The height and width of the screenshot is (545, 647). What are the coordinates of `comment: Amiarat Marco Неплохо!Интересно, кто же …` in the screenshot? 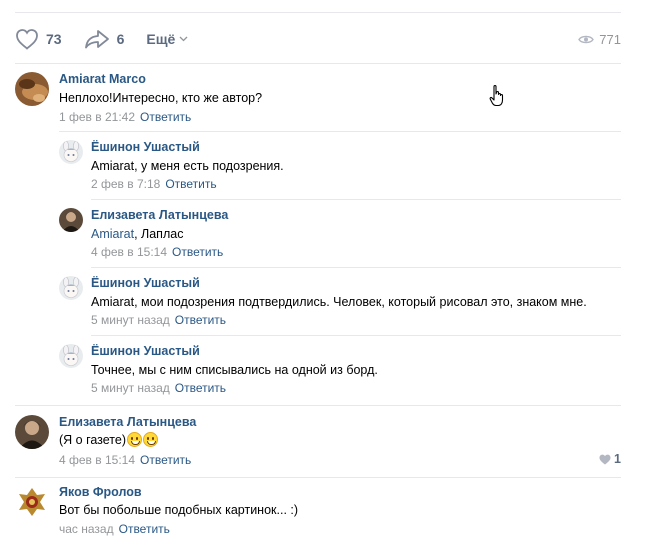 It's located at (318, 99).